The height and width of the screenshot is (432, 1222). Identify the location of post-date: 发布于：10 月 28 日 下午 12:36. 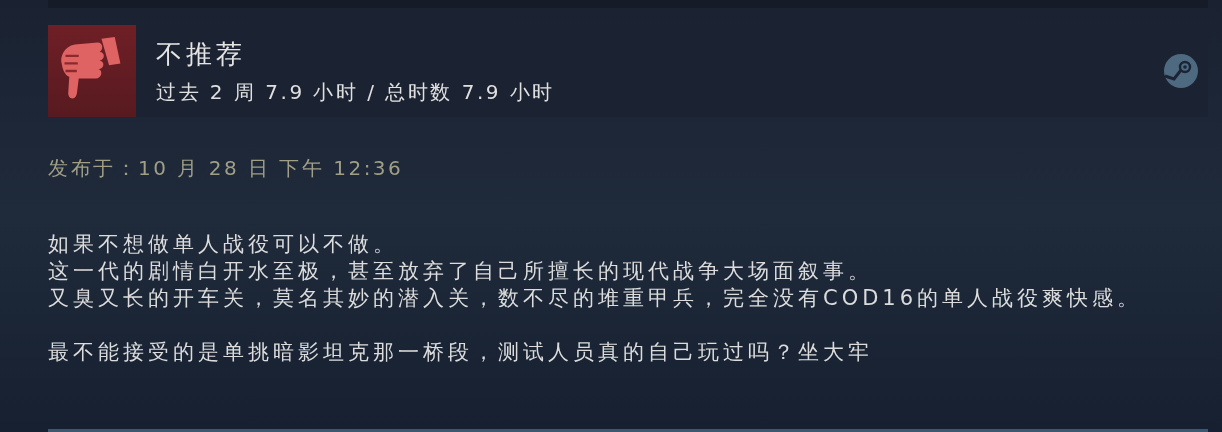
(226, 168).